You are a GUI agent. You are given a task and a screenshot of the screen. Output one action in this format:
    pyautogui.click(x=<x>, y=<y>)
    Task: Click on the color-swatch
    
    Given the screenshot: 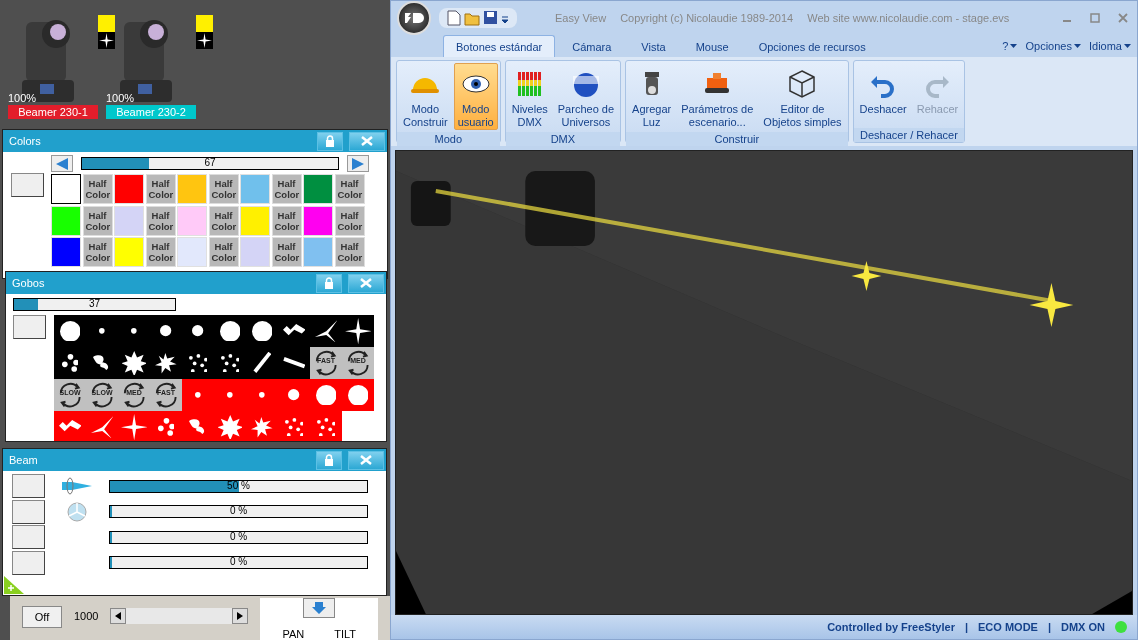 What is the action you would take?
    pyautogui.click(x=66, y=189)
    